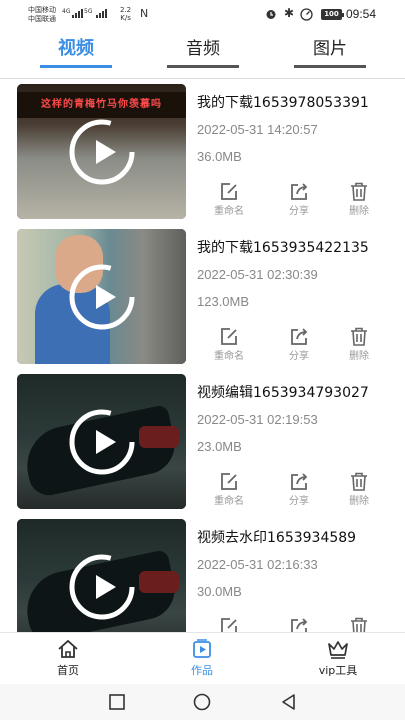 The image size is (405, 720). I want to click on video-title: 视频编辑1653934793027, so click(283, 393).